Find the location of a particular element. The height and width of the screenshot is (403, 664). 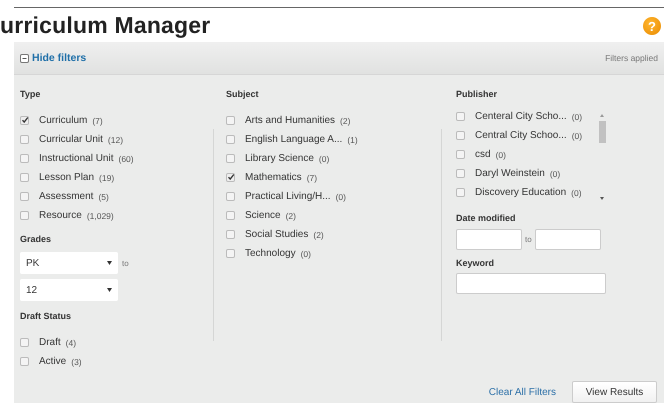

filters-status: Filters applied is located at coordinates (631, 58).